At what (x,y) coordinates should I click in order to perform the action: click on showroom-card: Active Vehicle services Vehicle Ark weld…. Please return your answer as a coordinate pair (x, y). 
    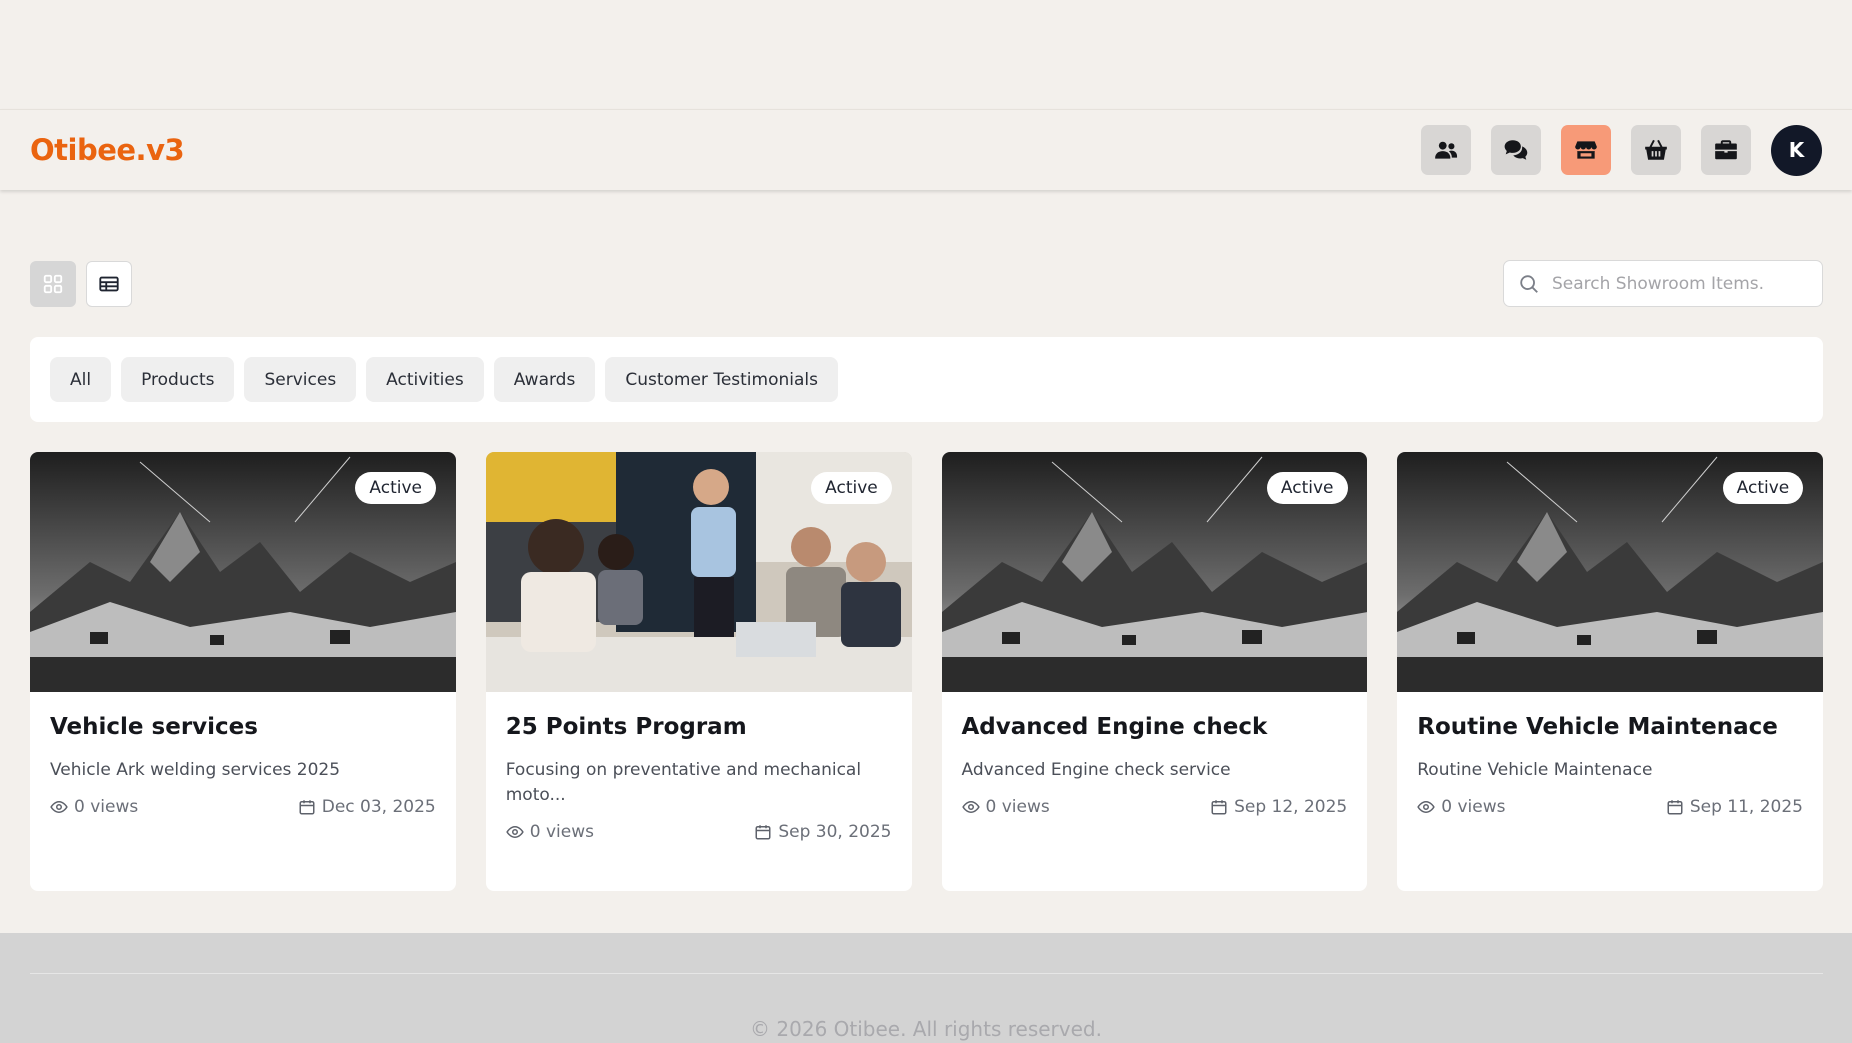
    Looking at the image, I should click on (243, 671).